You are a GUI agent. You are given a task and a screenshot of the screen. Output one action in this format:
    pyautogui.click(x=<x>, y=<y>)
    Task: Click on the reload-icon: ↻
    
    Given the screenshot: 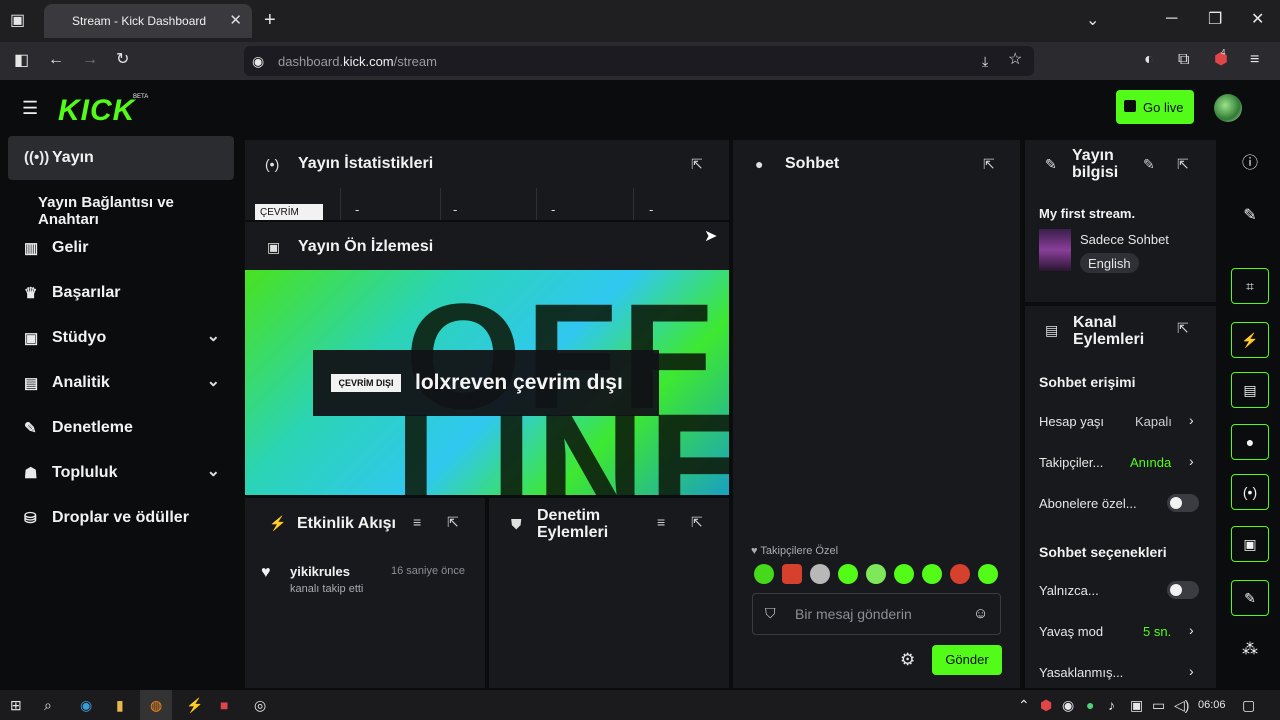 What is the action you would take?
    pyautogui.click(x=122, y=60)
    